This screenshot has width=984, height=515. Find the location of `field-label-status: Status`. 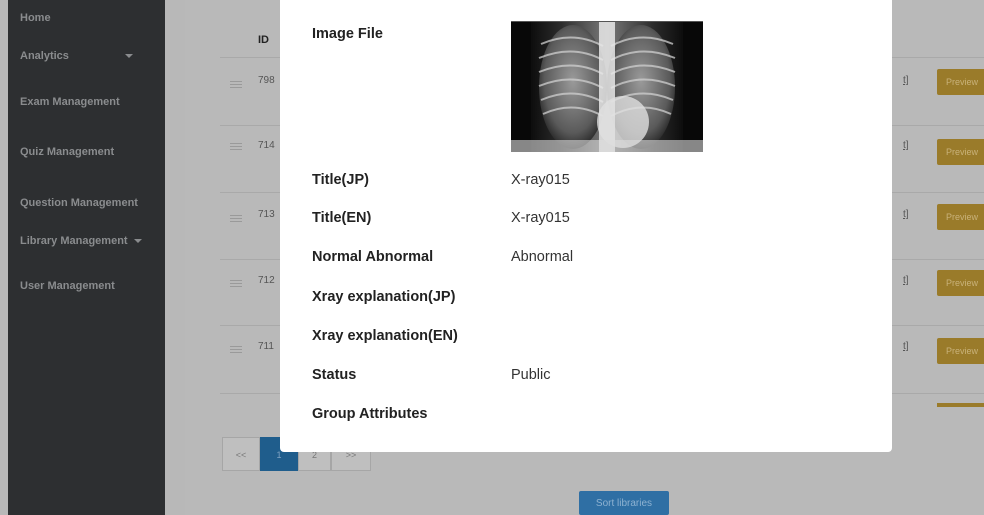

field-label-status: Status is located at coordinates (334, 375).